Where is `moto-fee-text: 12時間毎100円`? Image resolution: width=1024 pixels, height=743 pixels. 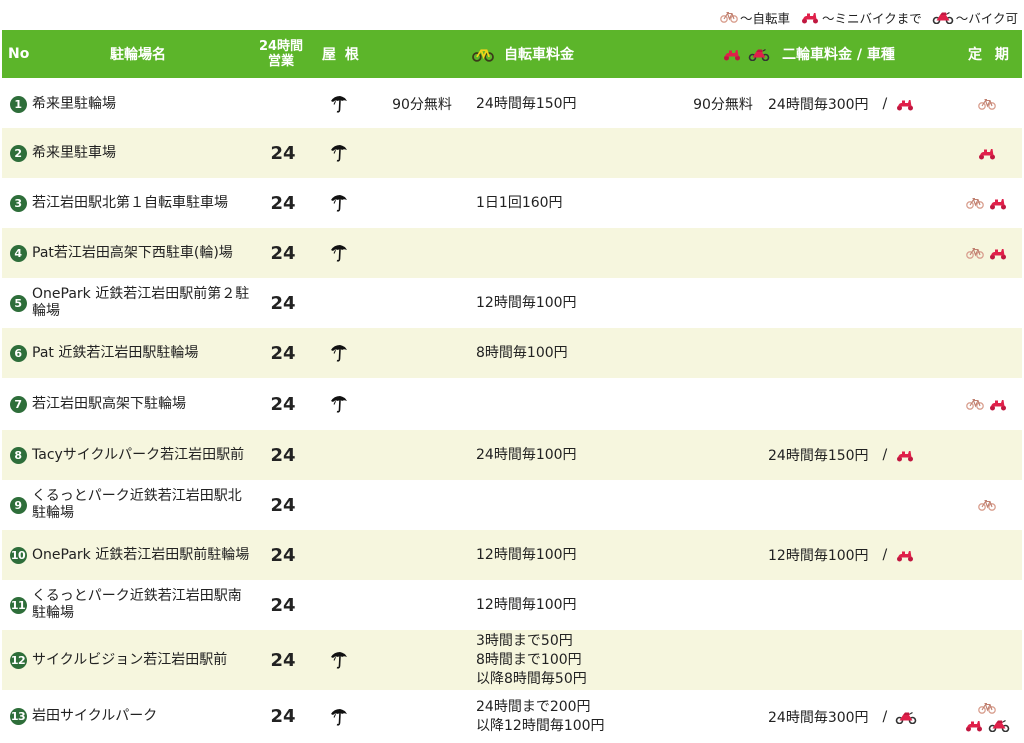 moto-fee-text: 12時間毎100円 is located at coordinates (818, 556).